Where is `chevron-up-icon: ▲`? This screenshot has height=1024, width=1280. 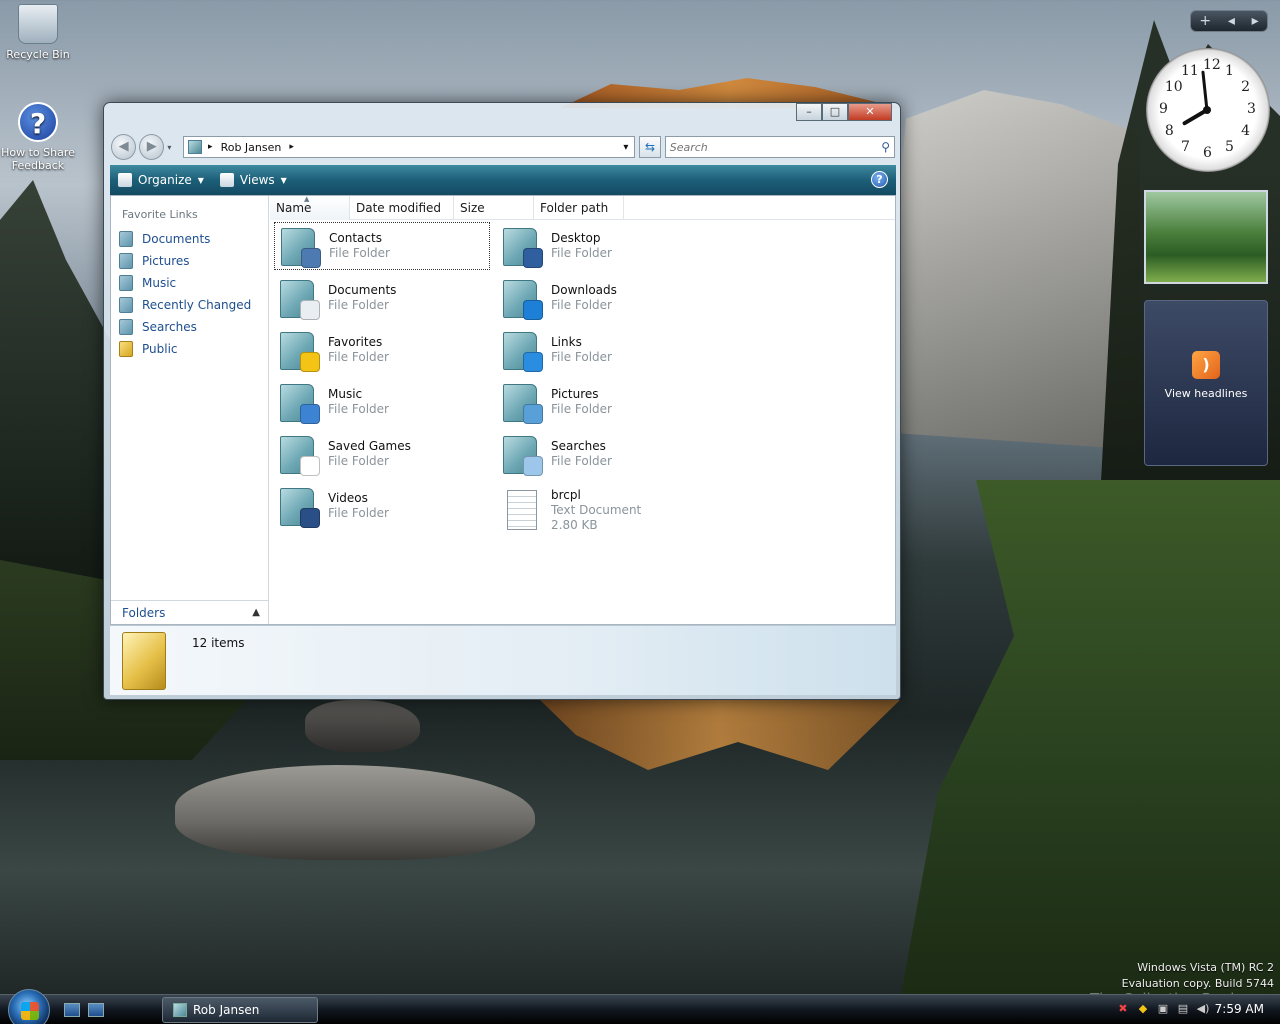
chevron-up-icon: ▲ is located at coordinates (256, 612).